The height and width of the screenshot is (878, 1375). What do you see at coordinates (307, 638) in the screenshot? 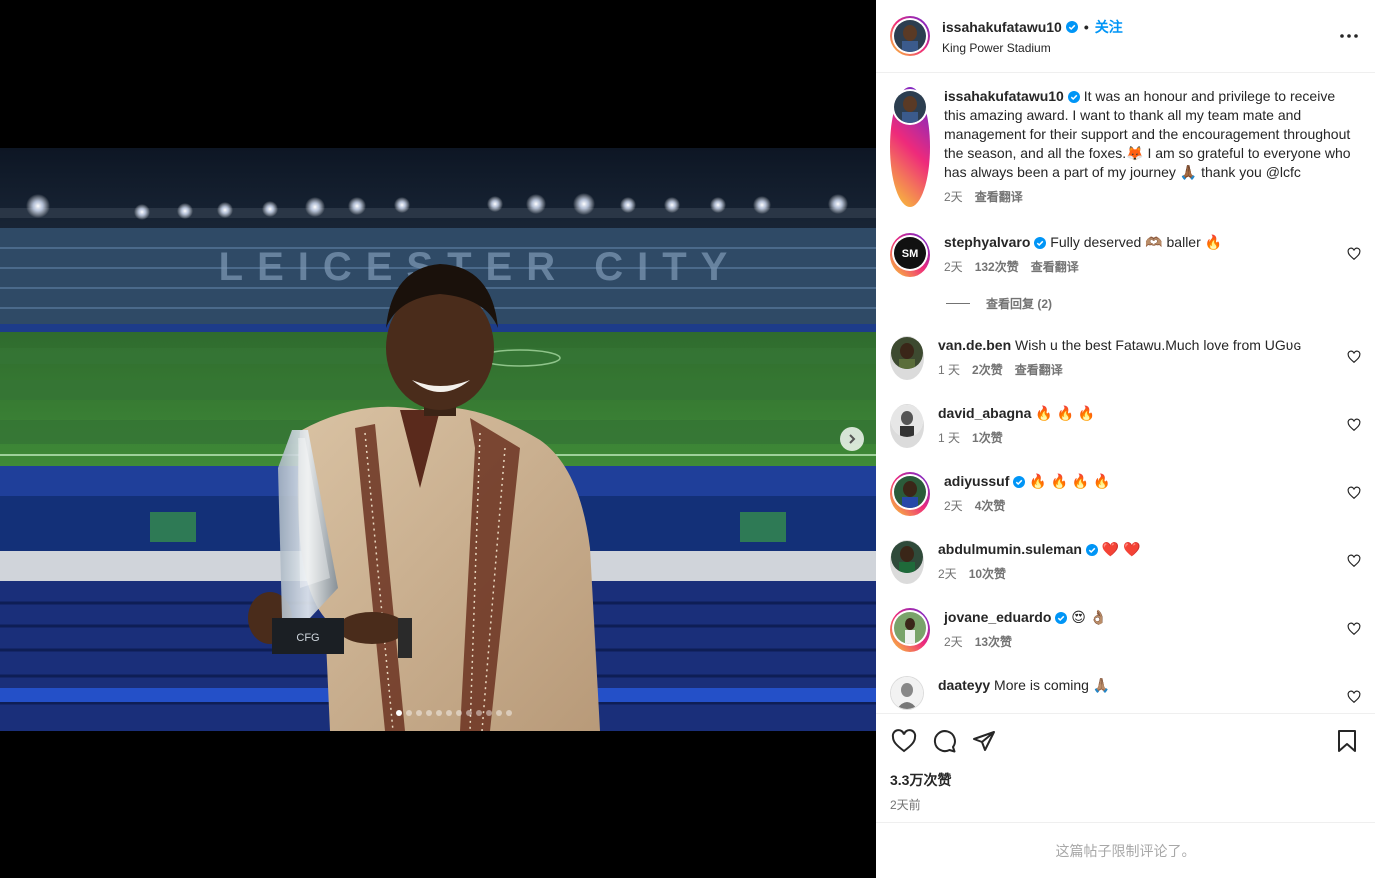
I see `svg-text: CFG` at bounding box center [307, 638].